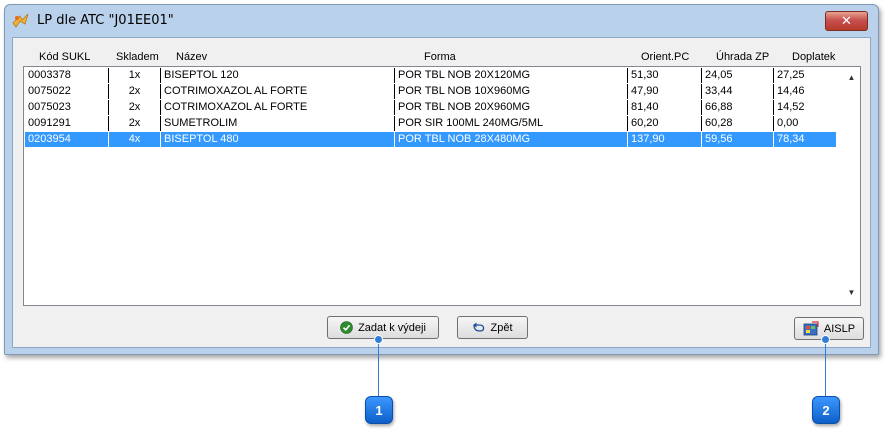 The width and height of the screenshot is (889, 434). Describe the element at coordinates (664, 91) in the screenshot. I see `table-cell: 47,90` at that location.